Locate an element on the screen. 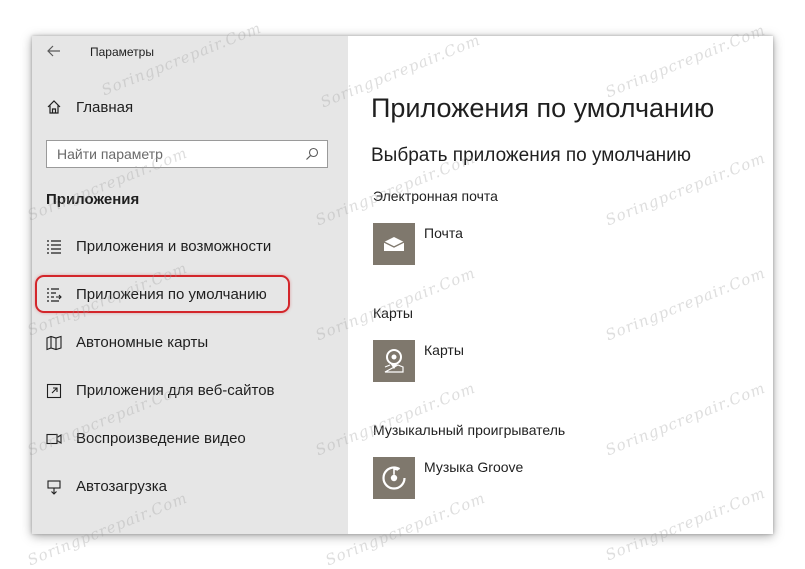  sidebar-item-startup: Автозагрузка is located at coordinates (190, 487).